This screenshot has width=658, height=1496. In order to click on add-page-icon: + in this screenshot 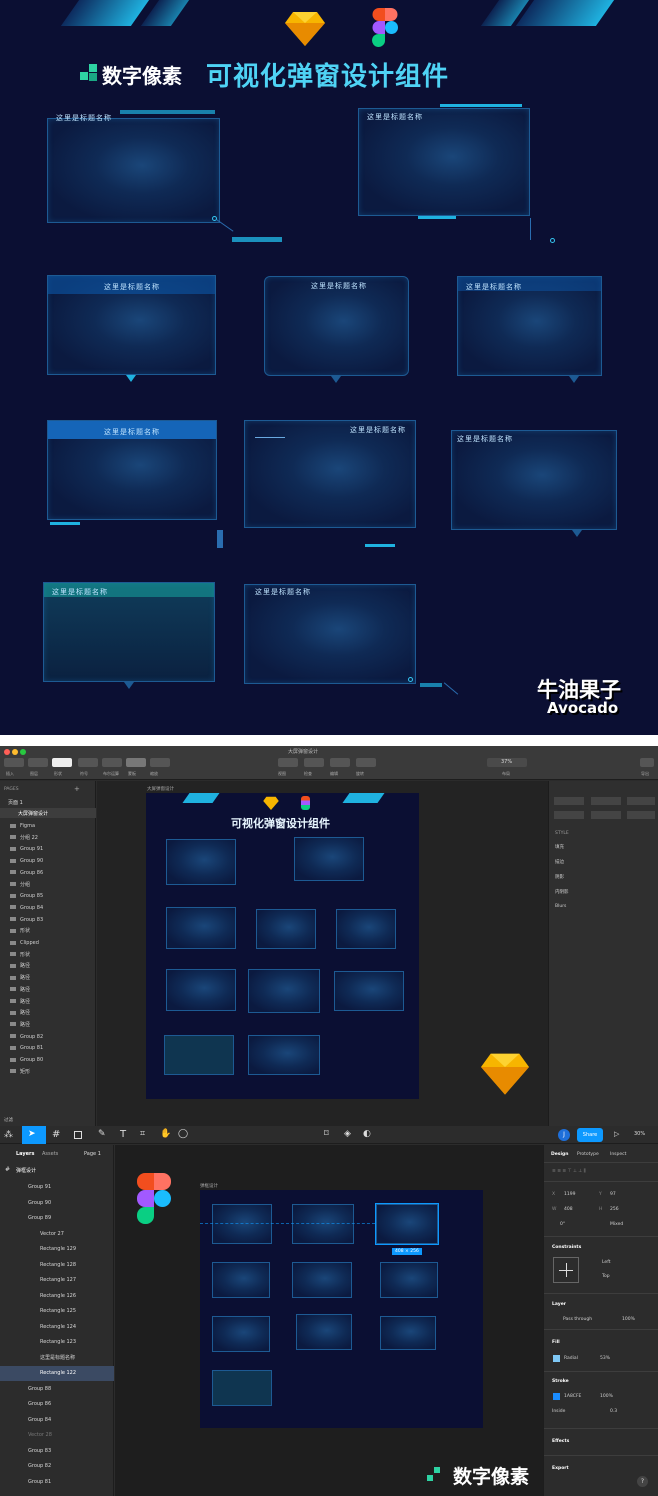, I will do `click(77, 789)`.